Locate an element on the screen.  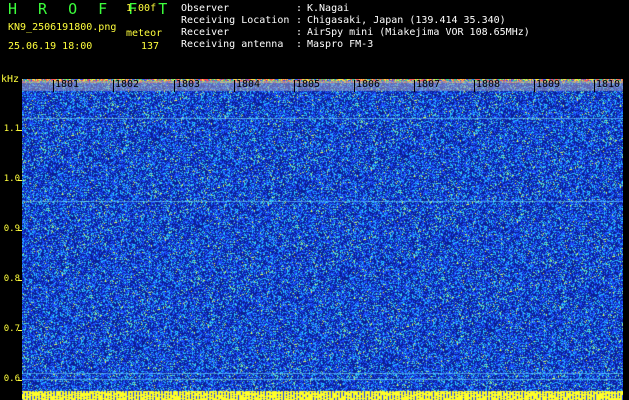
y-axis-unit: kHz is located at coordinates (10, 79).